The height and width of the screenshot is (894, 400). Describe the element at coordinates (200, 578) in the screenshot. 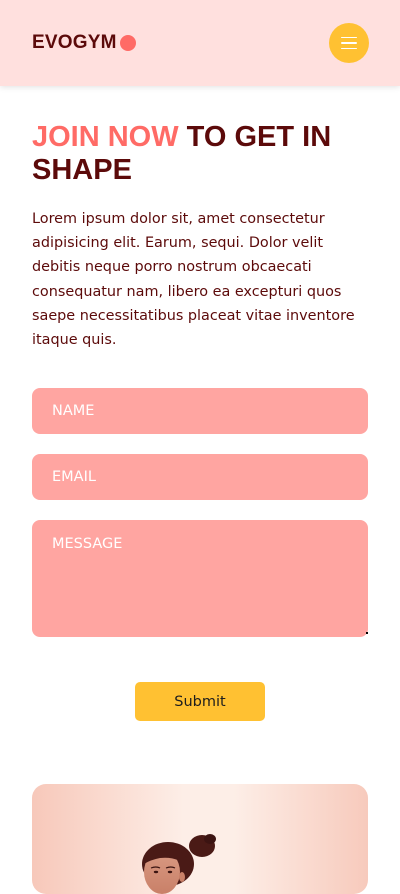

I see `message-textarea` at that location.